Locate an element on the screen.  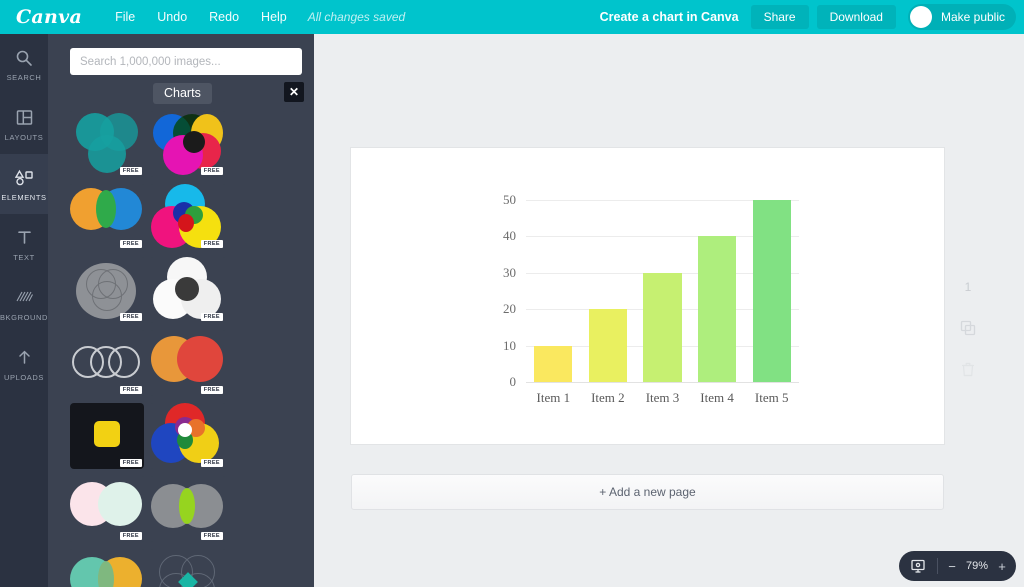
sidebar-item-search: SEARCH is located at coordinates (24, 64).